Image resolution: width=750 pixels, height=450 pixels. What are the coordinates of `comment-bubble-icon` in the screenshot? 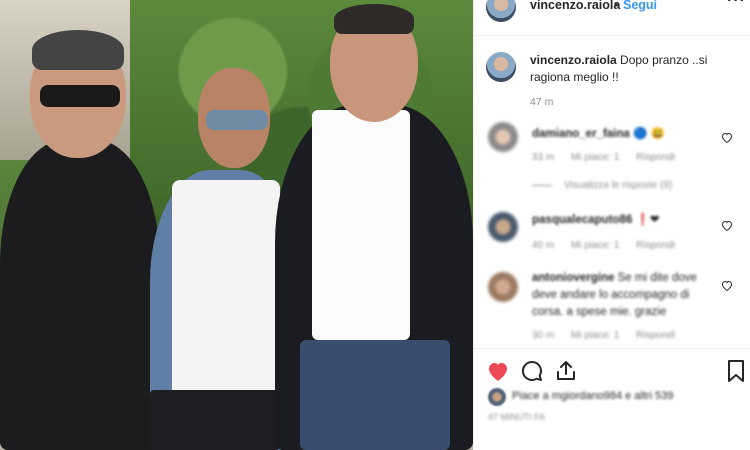 It's located at (532, 371).